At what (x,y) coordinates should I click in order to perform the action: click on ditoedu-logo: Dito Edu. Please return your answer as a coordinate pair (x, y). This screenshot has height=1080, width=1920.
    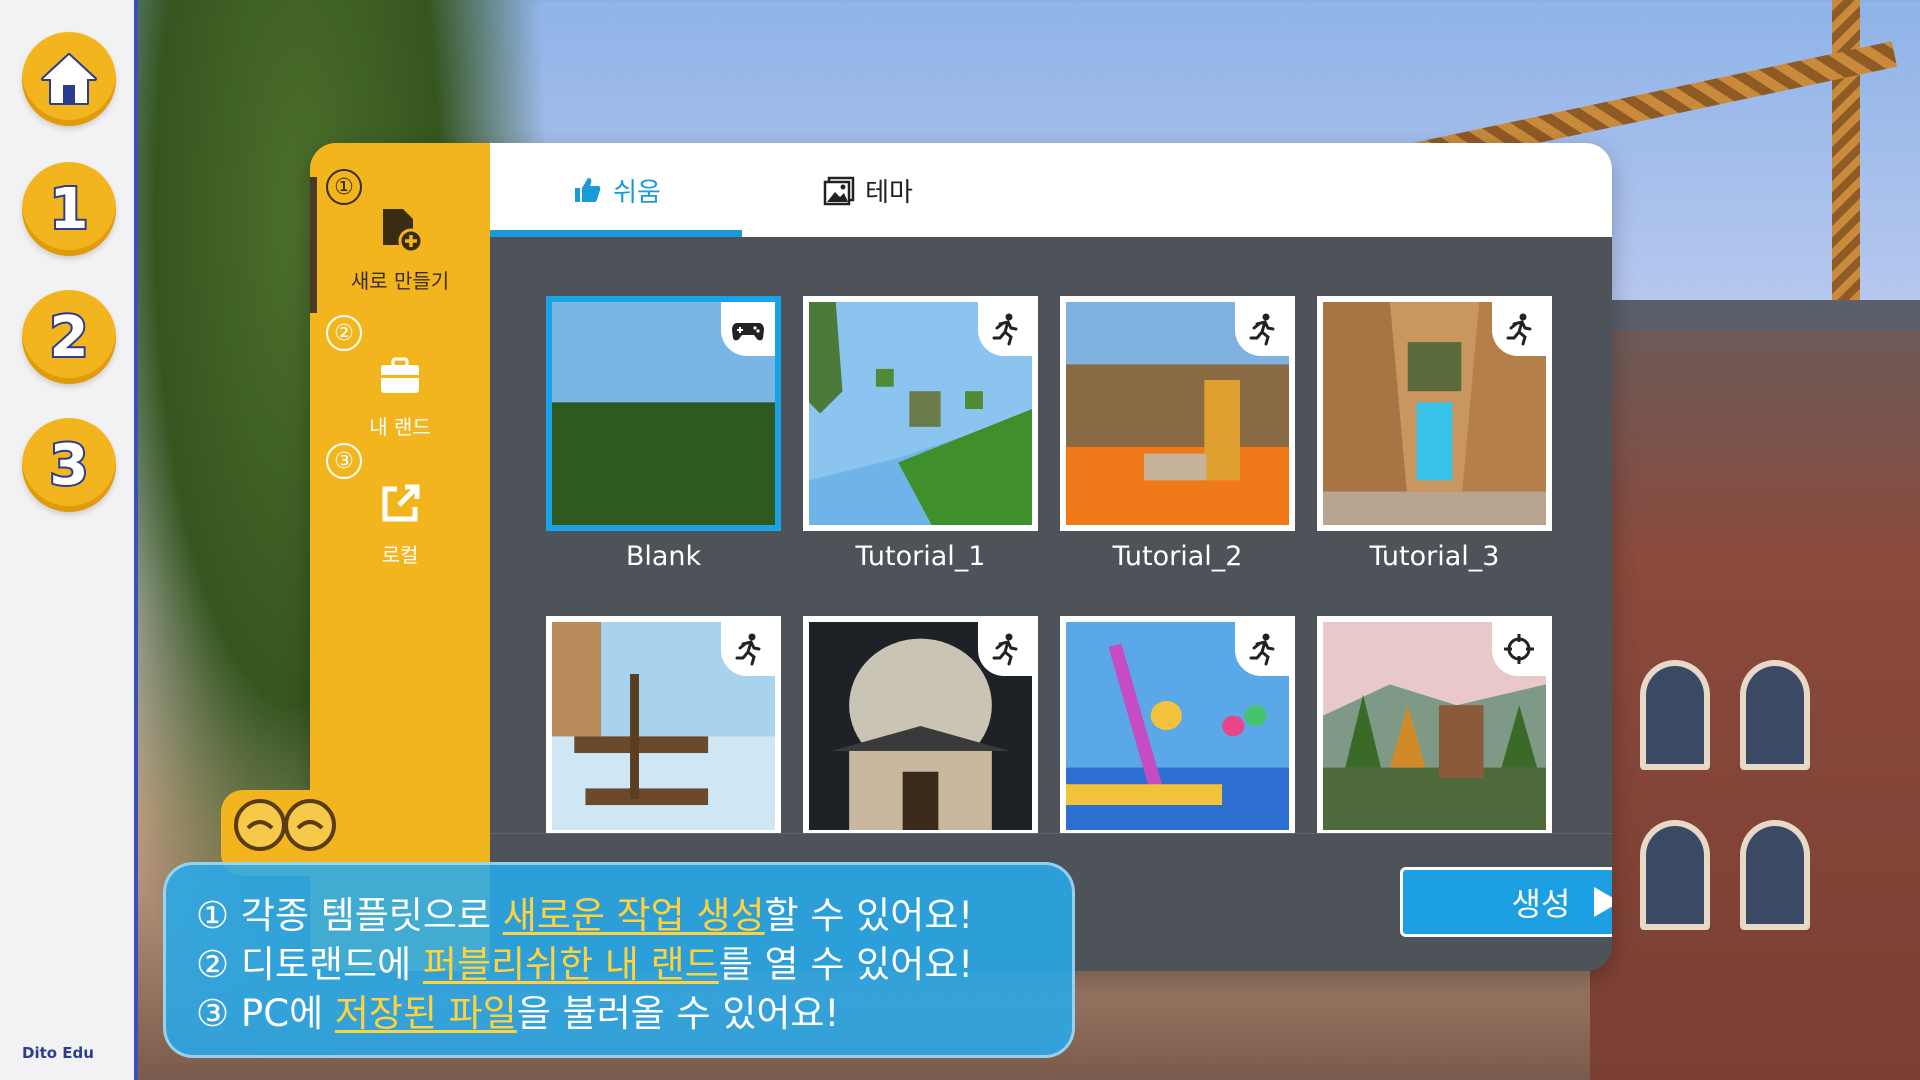
    Looking at the image, I should click on (58, 1053).